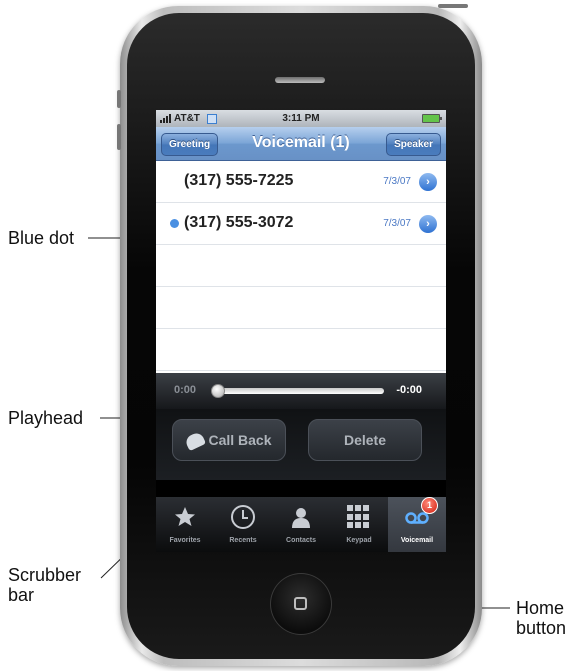 This screenshot has height=671, width=579. Describe the element at coordinates (301, 540) in the screenshot. I see `tab-label: Contacts` at that location.